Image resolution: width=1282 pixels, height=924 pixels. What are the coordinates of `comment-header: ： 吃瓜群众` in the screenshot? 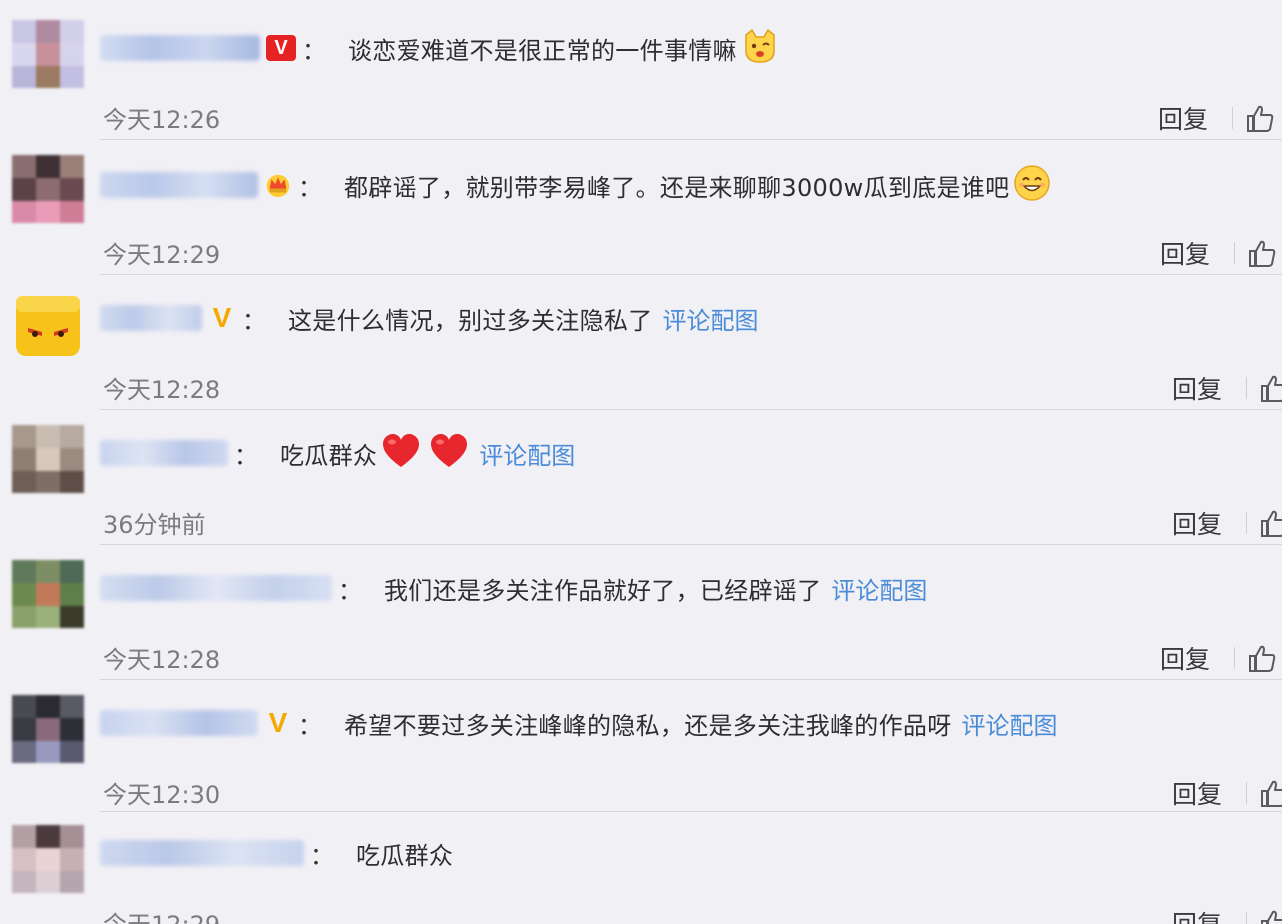 It's located at (276, 853).